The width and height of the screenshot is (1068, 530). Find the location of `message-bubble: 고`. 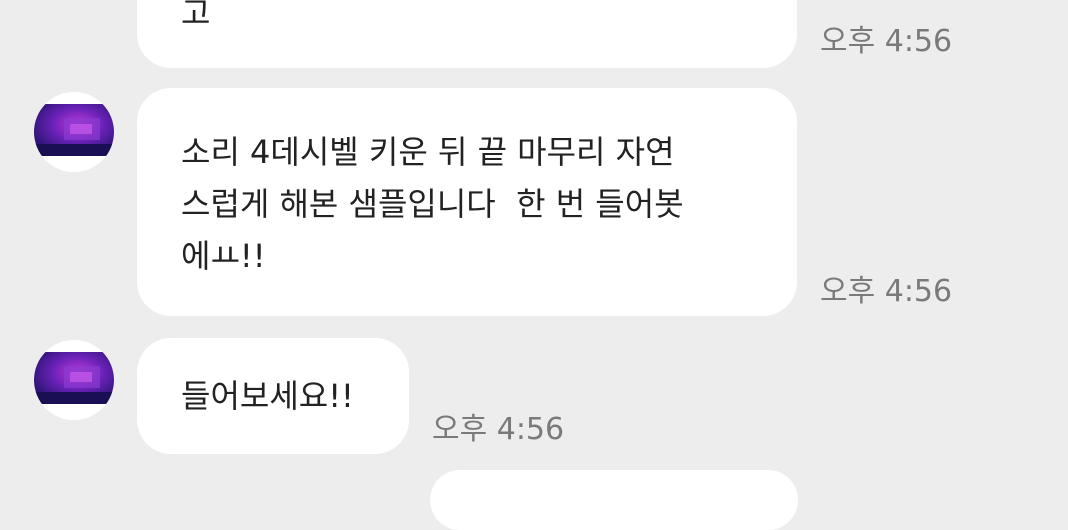

message-bubble: 고 is located at coordinates (467, 34).